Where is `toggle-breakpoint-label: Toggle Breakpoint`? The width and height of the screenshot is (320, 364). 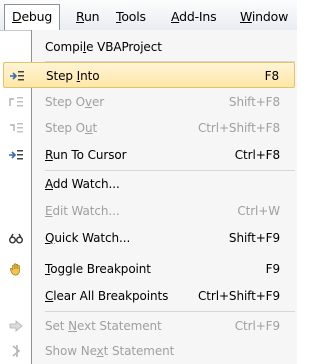 toggle-breakpoint-label: Toggle Breakpoint is located at coordinates (98, 269).